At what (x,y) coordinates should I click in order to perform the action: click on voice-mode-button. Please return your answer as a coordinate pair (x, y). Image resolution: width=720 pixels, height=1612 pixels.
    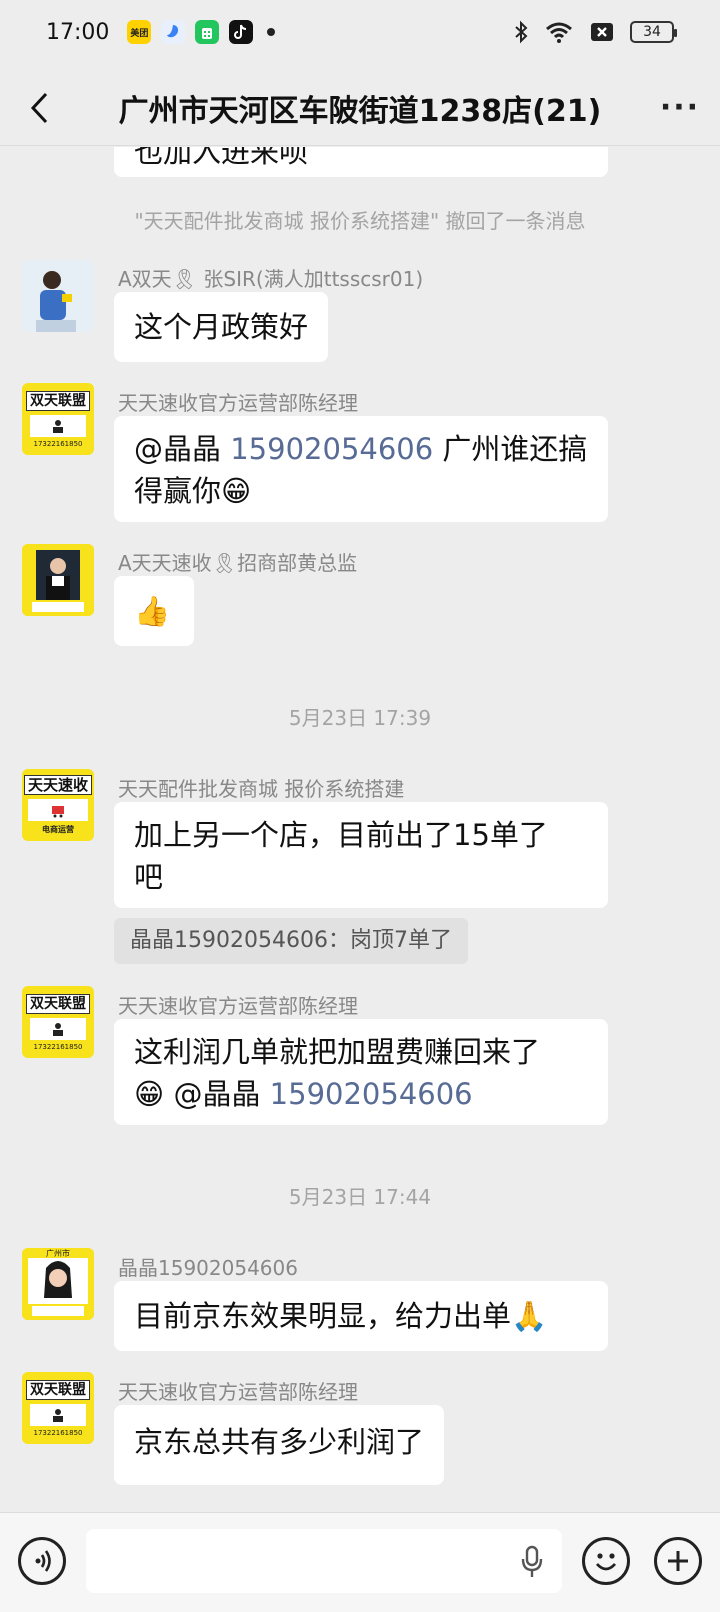
    Looking at the image, I should click on (42, 1561).